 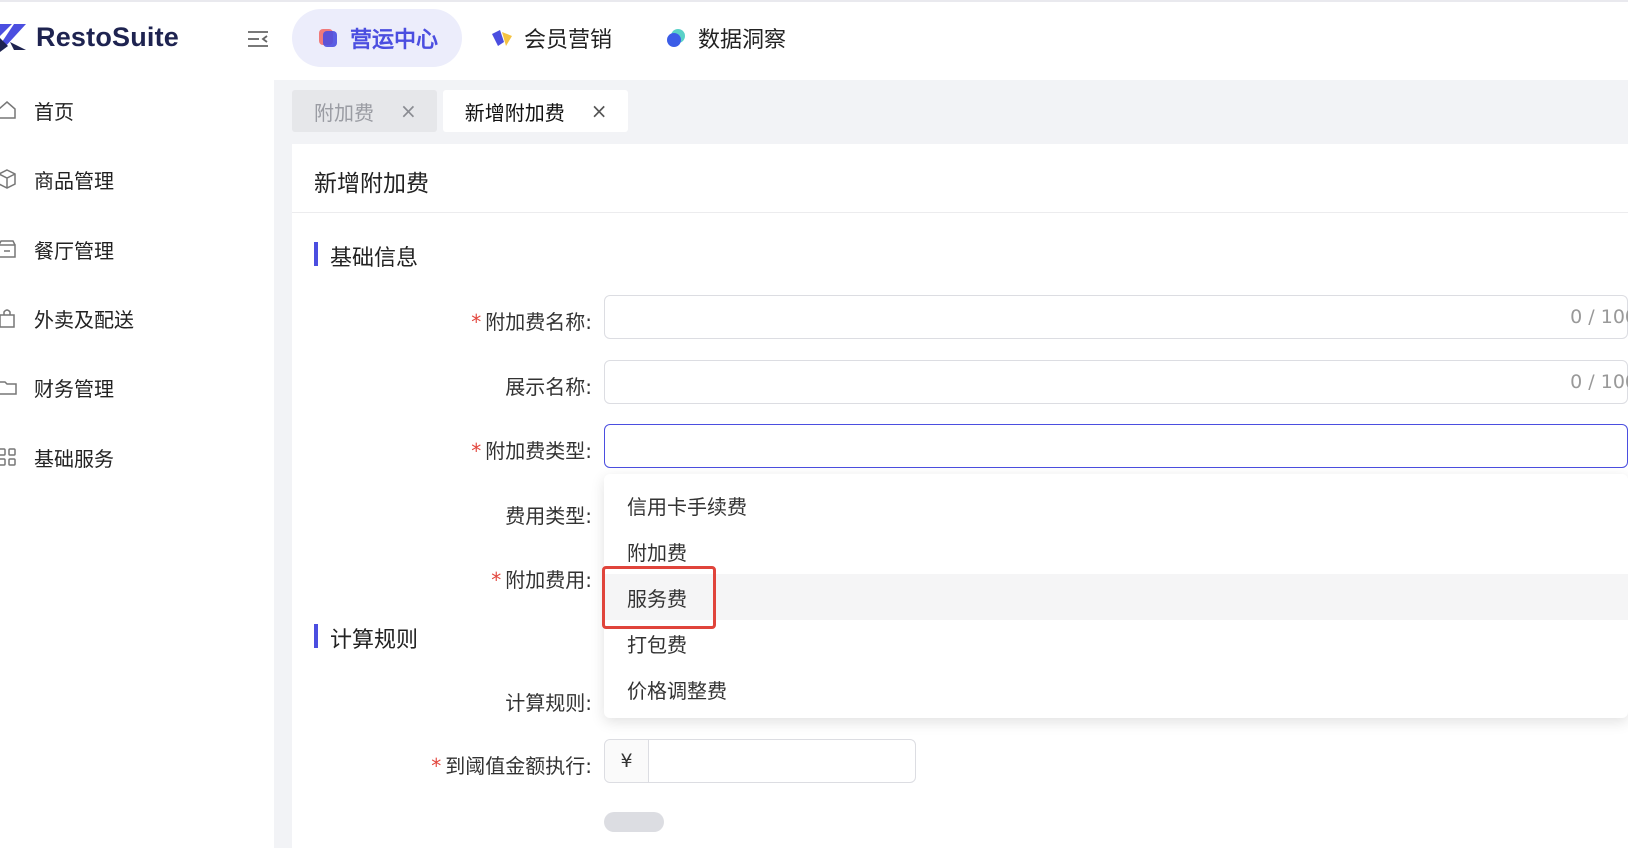 I want to click on page-tabs: 附加费 × 新增附加费 ×, so click(x=463, y=111).